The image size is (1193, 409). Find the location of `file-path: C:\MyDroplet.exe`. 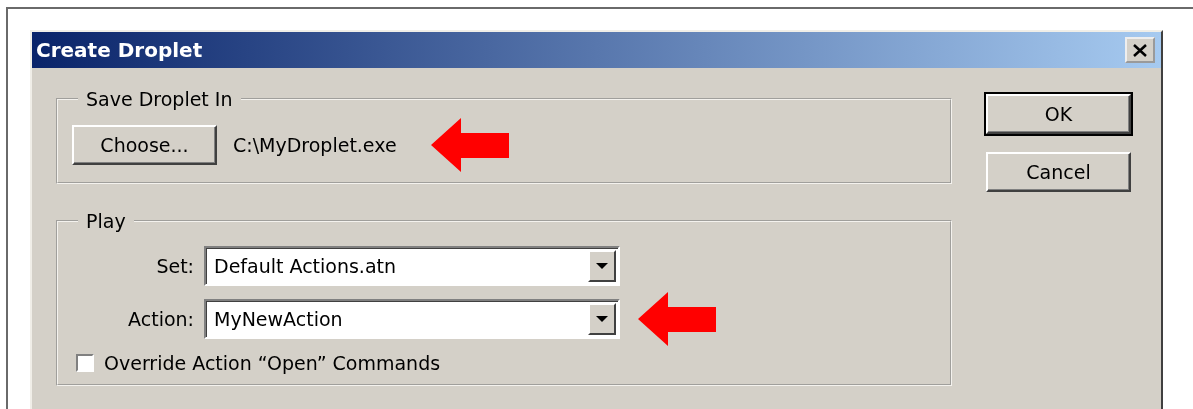

file-path: C:\MyDroplet.exe is located at coordinates (315, 145).